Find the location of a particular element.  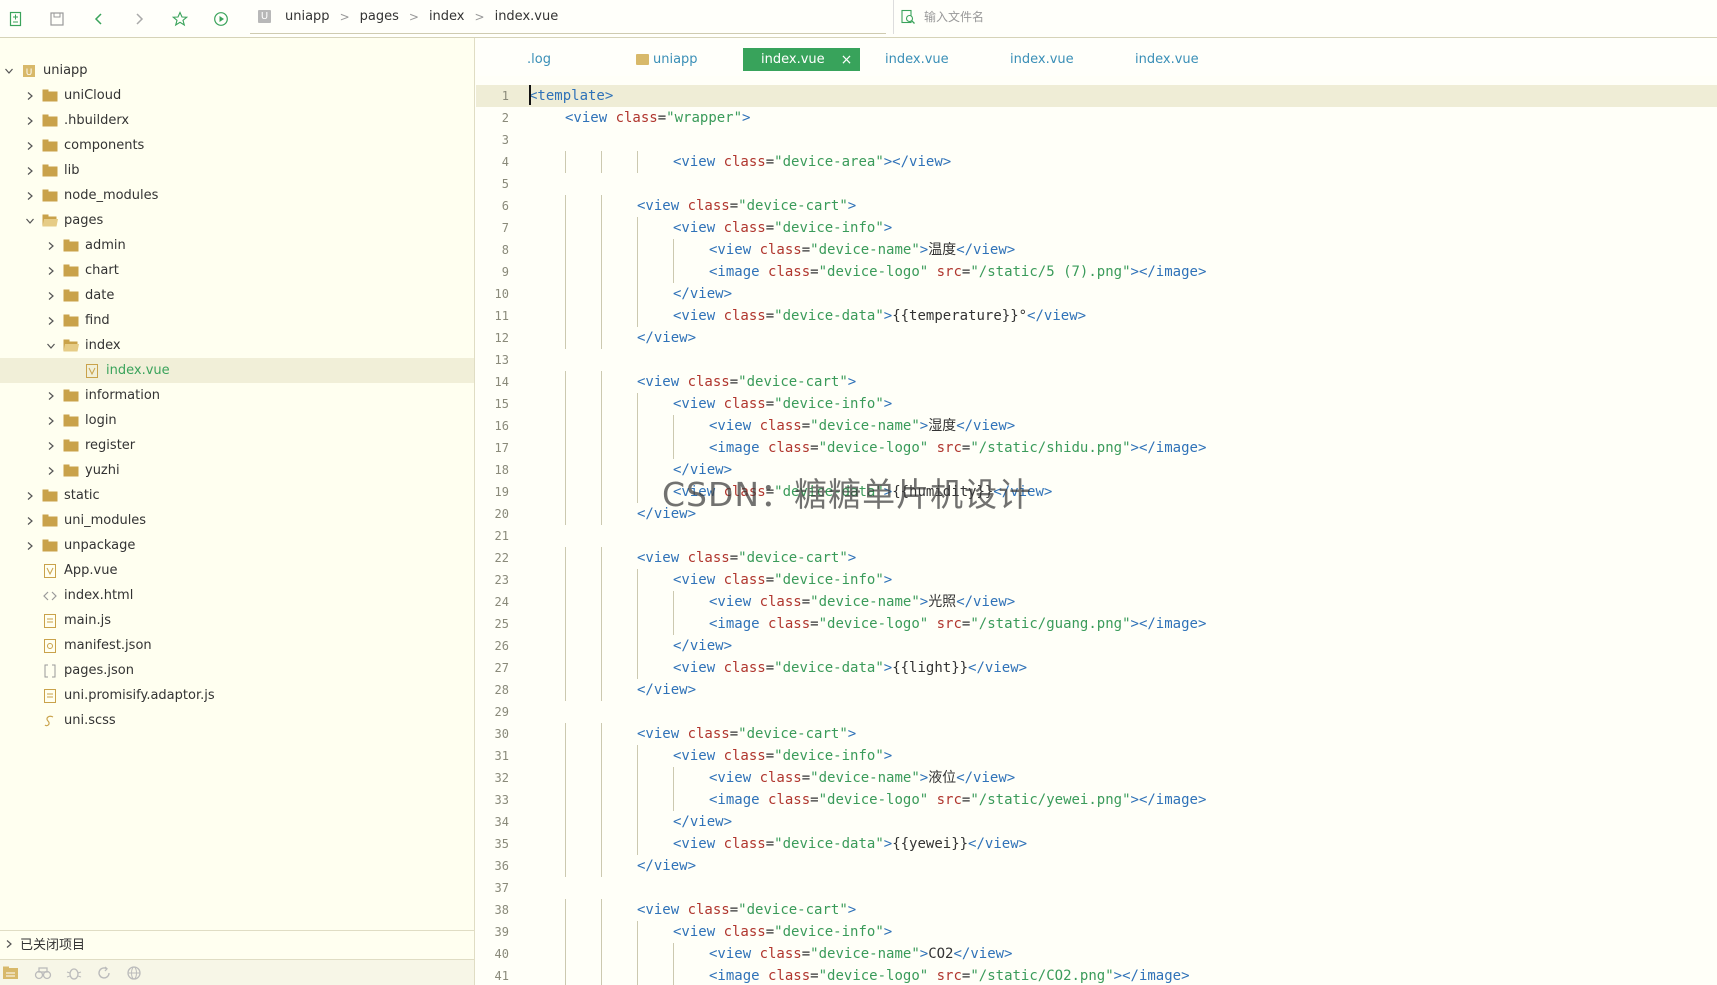

explorer-icon is located at coordinates (11, 973).